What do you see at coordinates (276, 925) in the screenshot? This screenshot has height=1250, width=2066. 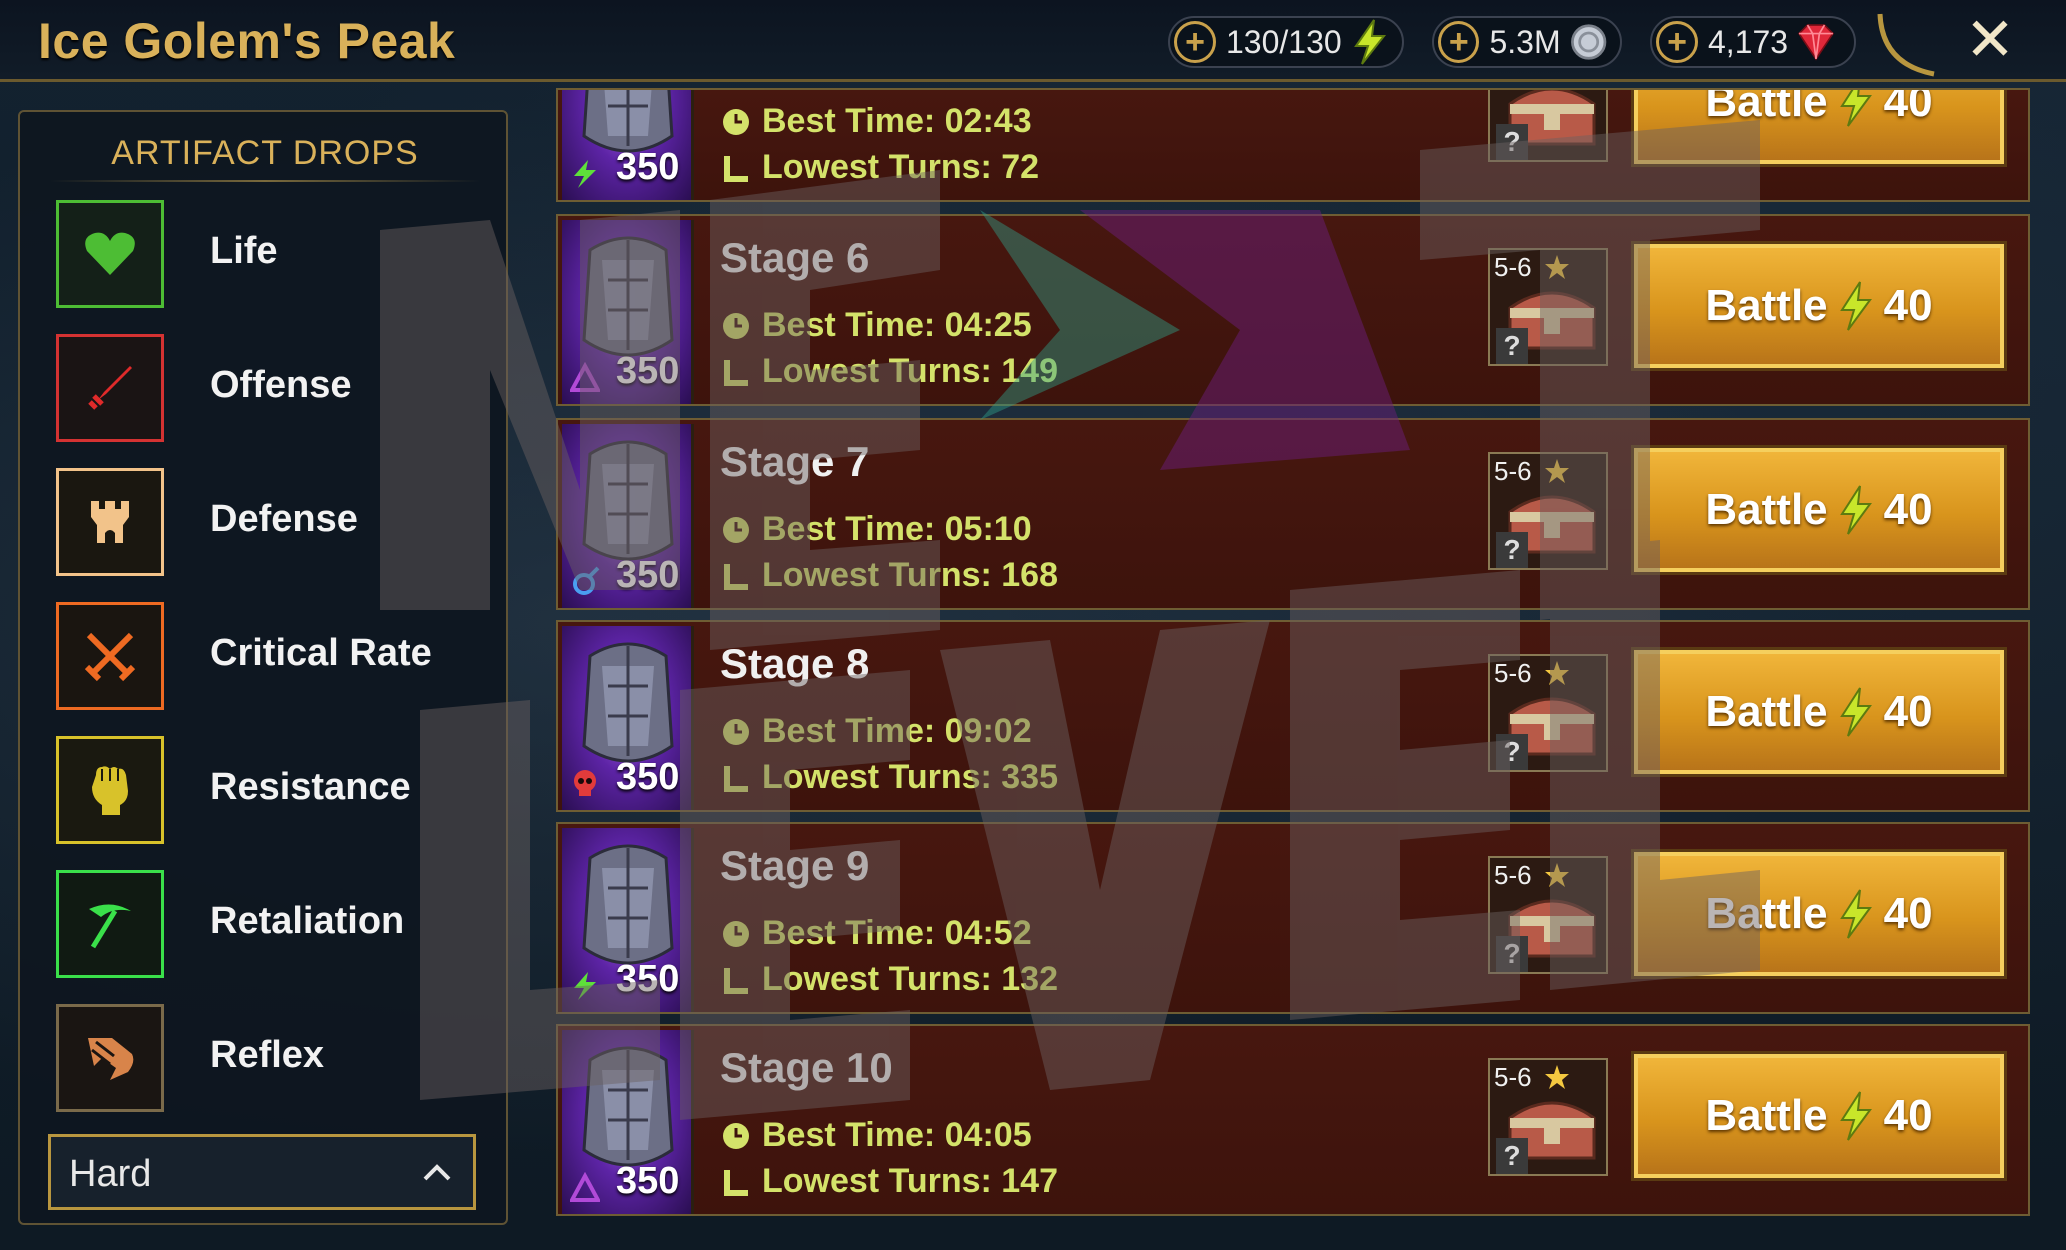 I see `drop-item-retaliation: Retaliation` at bounding box center [276, 925].